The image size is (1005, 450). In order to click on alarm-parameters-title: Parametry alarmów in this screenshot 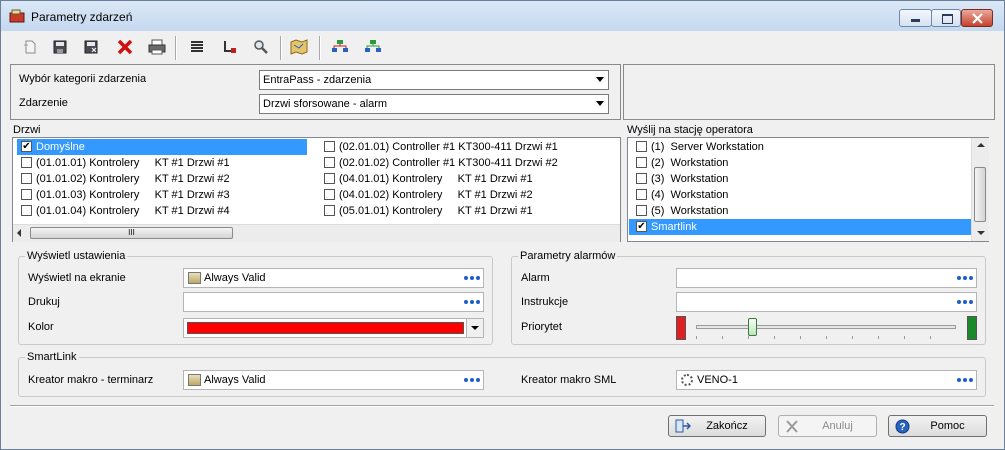, I will do `click(568, 256)`.